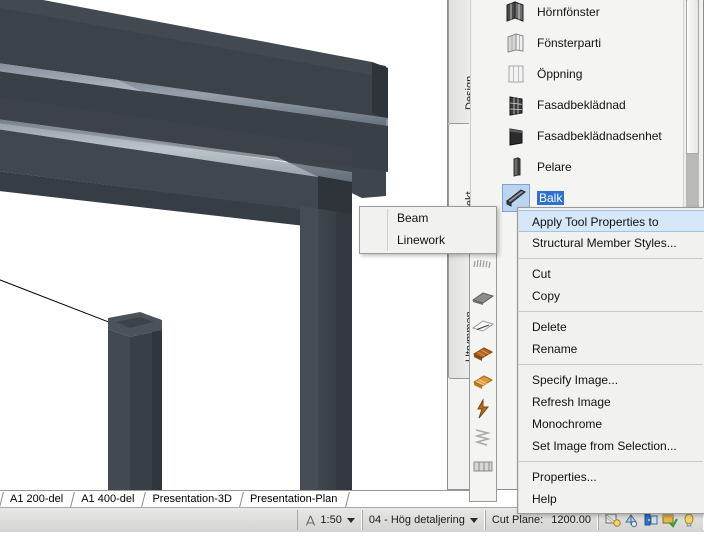 This screenshot has height=537, width=704. Describe the element at coordinates (611, 296) in the screenshot. I see `menu-item-copy: Copy` at that location.